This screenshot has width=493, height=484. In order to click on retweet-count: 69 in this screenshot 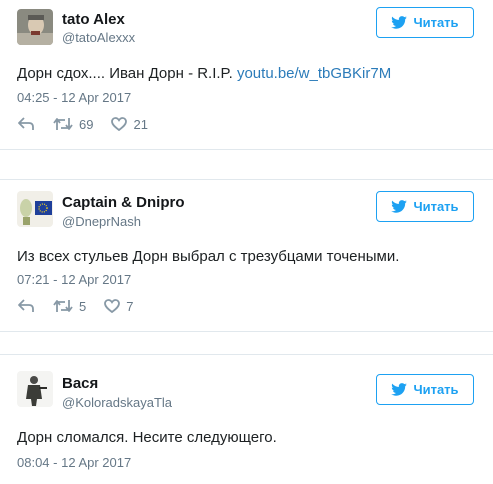, I will do `click(86, 124)`.